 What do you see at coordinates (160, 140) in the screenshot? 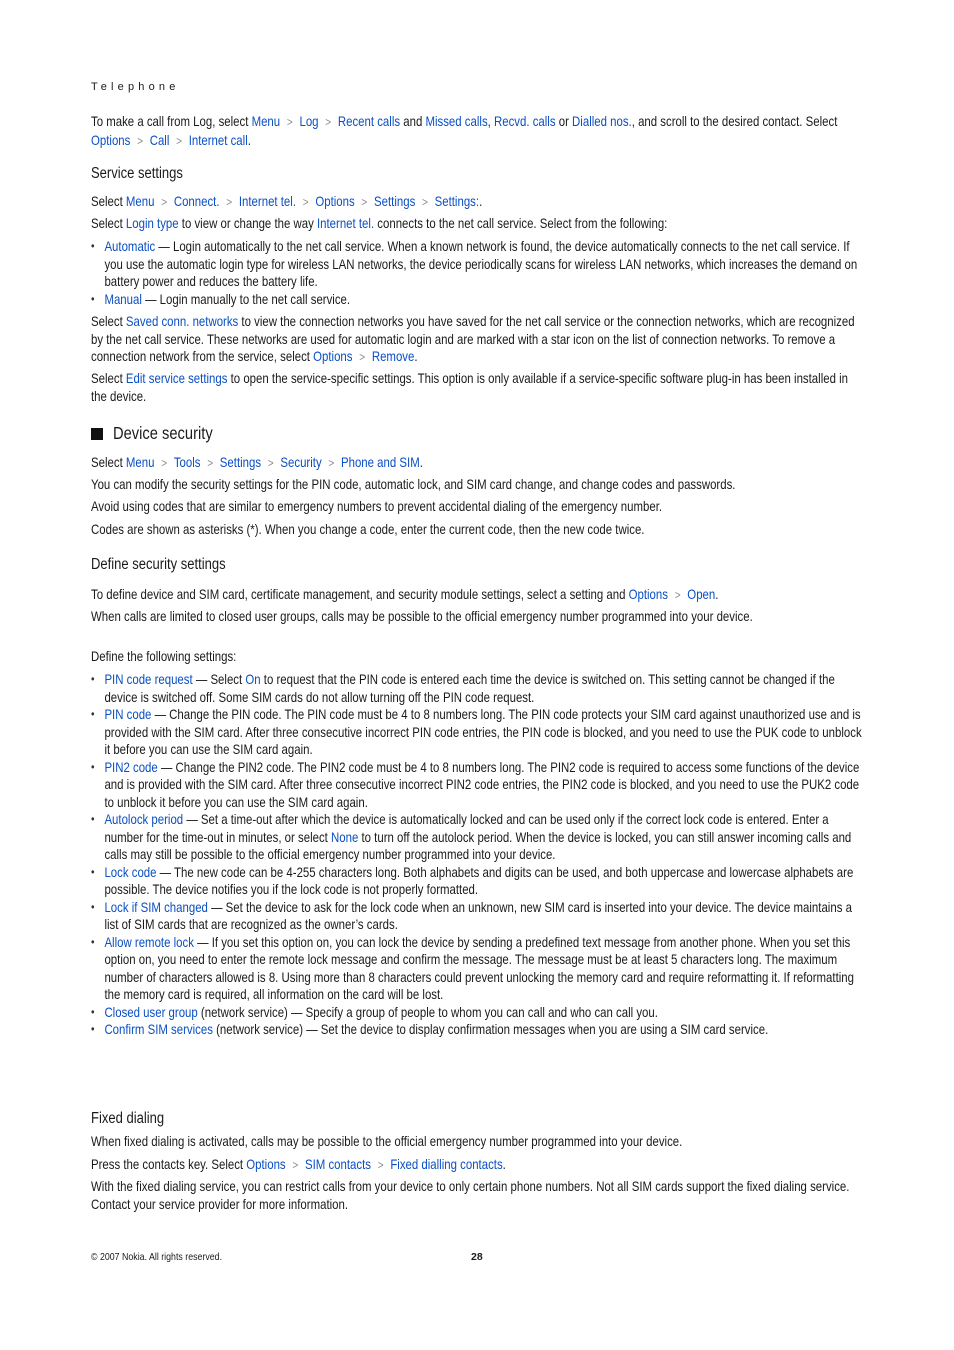
I see `link-call: Call` at bounding box center [160, 140].